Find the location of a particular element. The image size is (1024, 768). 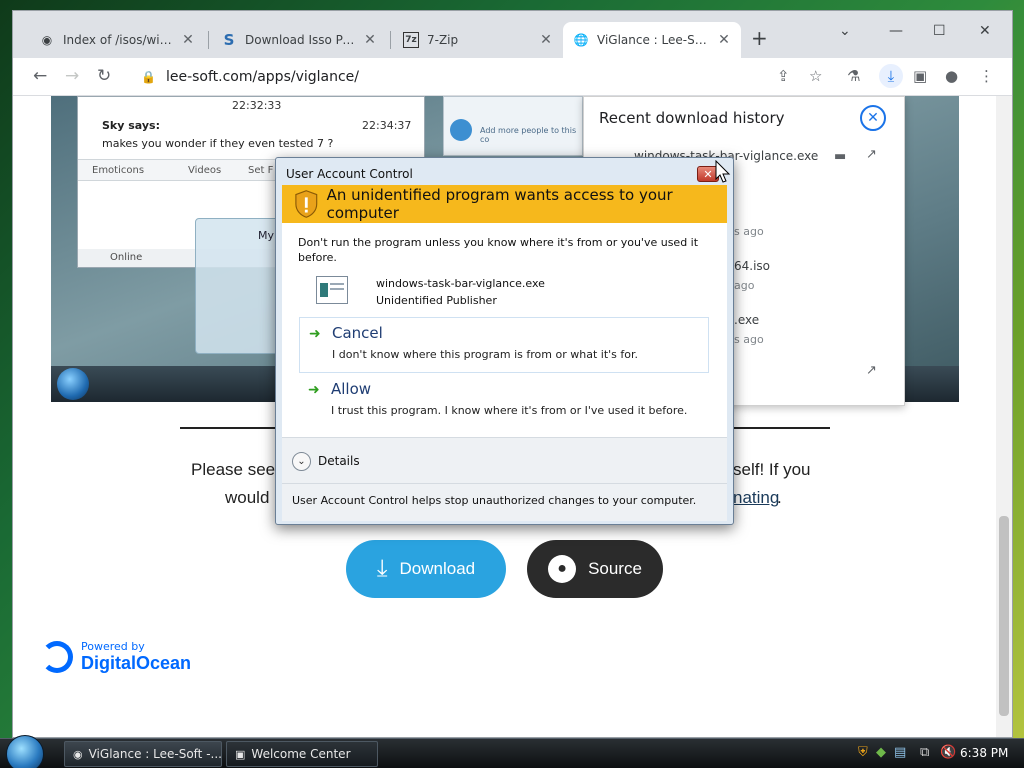

chevron-down-icon: ⌄ is located at coordinates (301, 461).